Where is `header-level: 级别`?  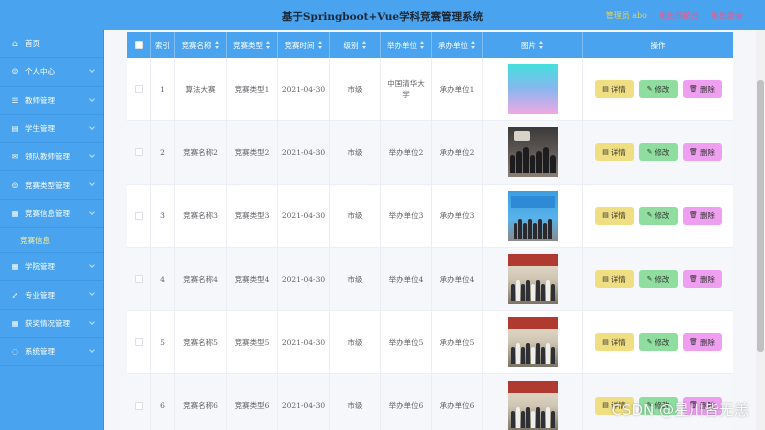
header-level: 级别 is located at coordinates (355, 45).